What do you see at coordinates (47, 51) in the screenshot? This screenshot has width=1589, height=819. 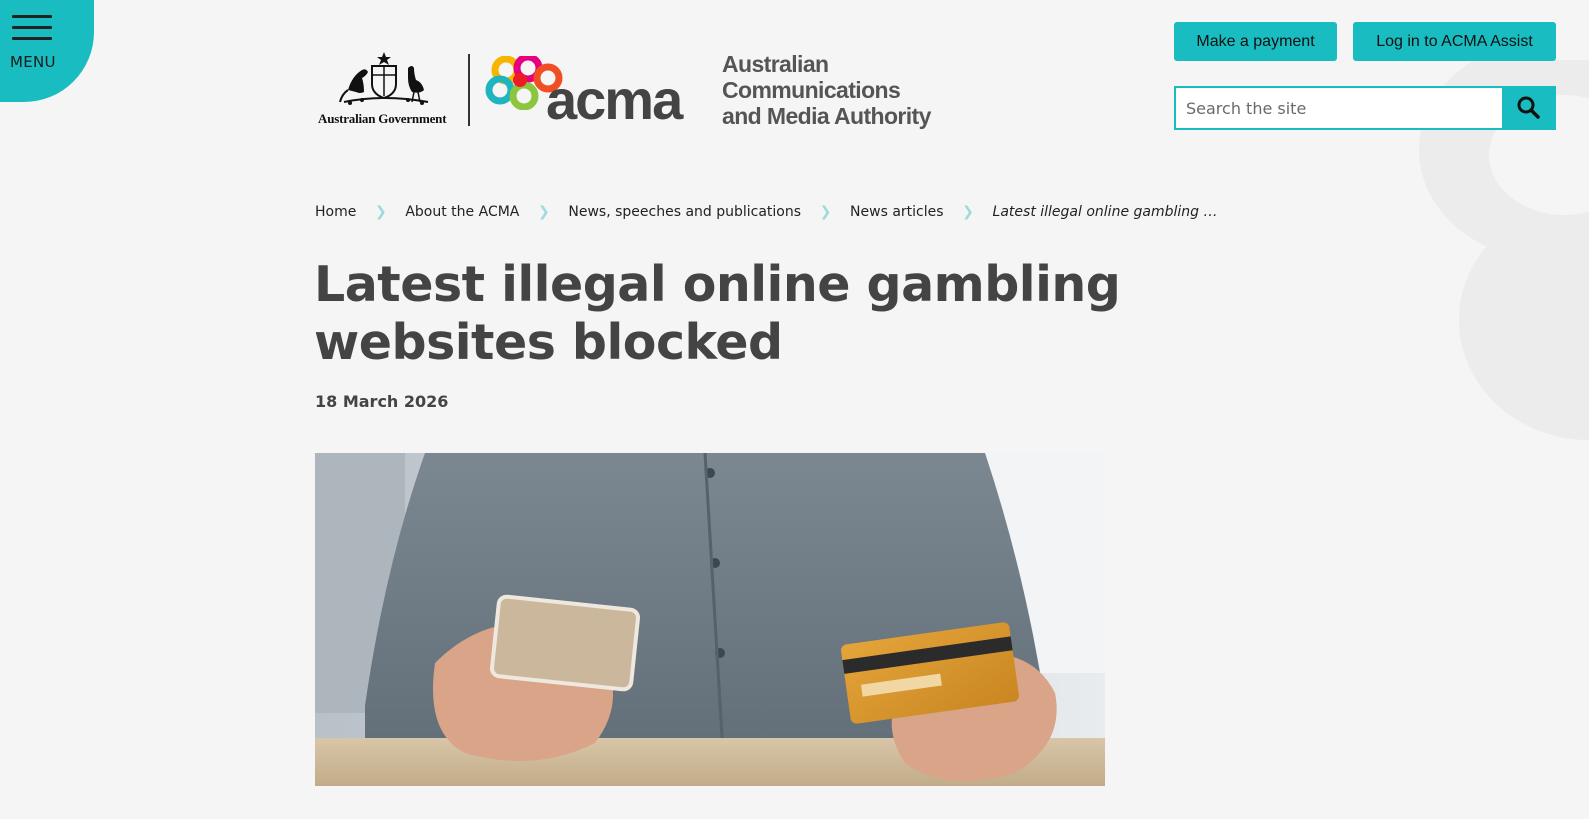 I see `menu-button: MENU` at bounding box center [47, 51].